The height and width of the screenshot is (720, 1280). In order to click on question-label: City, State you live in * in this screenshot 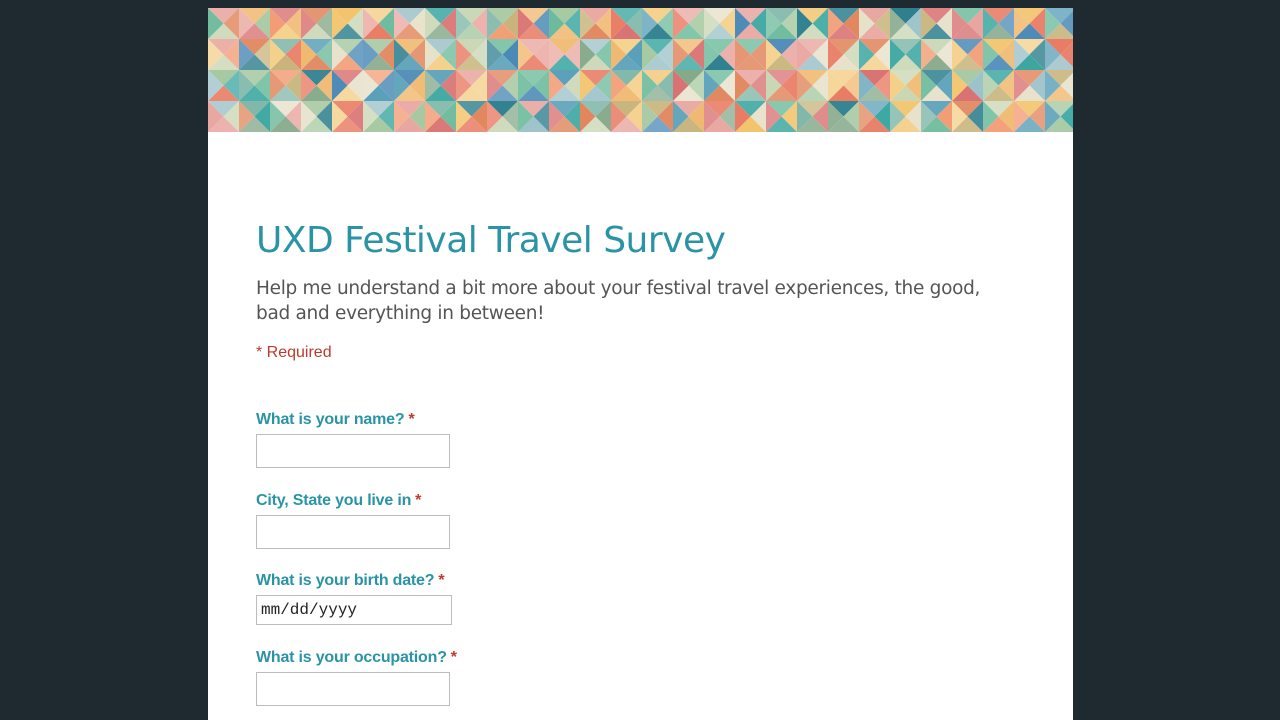, I will do `click(353, 501)`.